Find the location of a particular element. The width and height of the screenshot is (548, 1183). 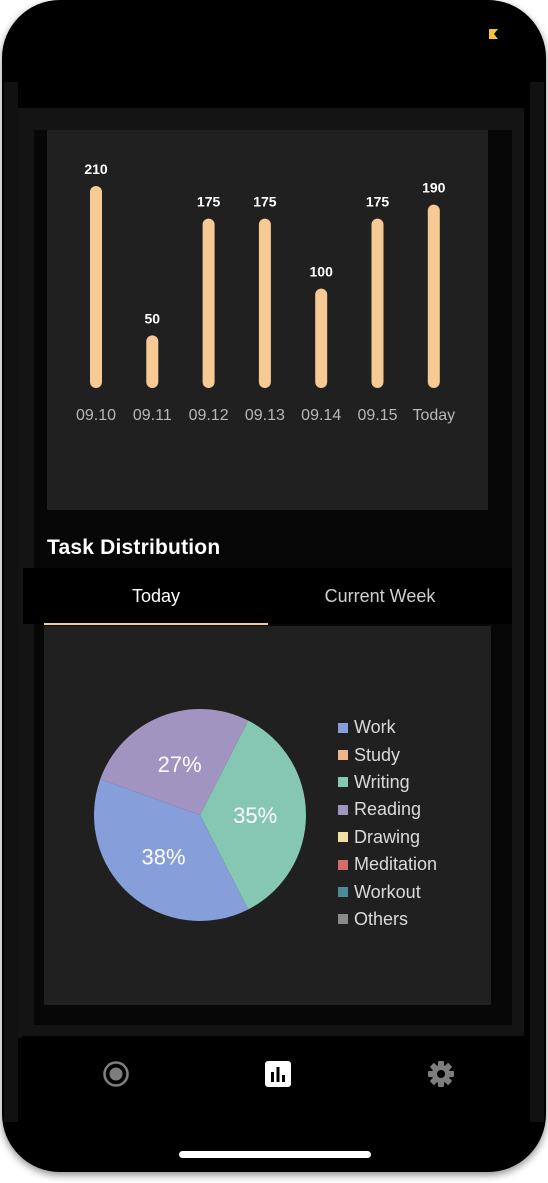

legend-label: Reading is located at coordinates (388, 809).